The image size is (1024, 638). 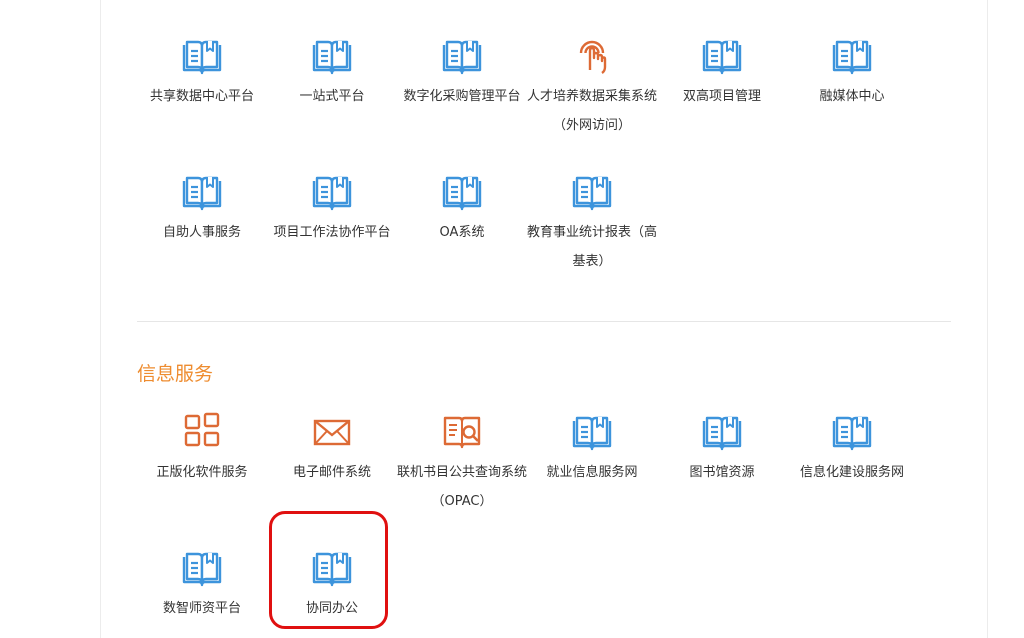 What do you see at coordinates (592, 472) in the screenshot?
I see `app-label: 就业信息服务网` at bounding box center [592, 472].